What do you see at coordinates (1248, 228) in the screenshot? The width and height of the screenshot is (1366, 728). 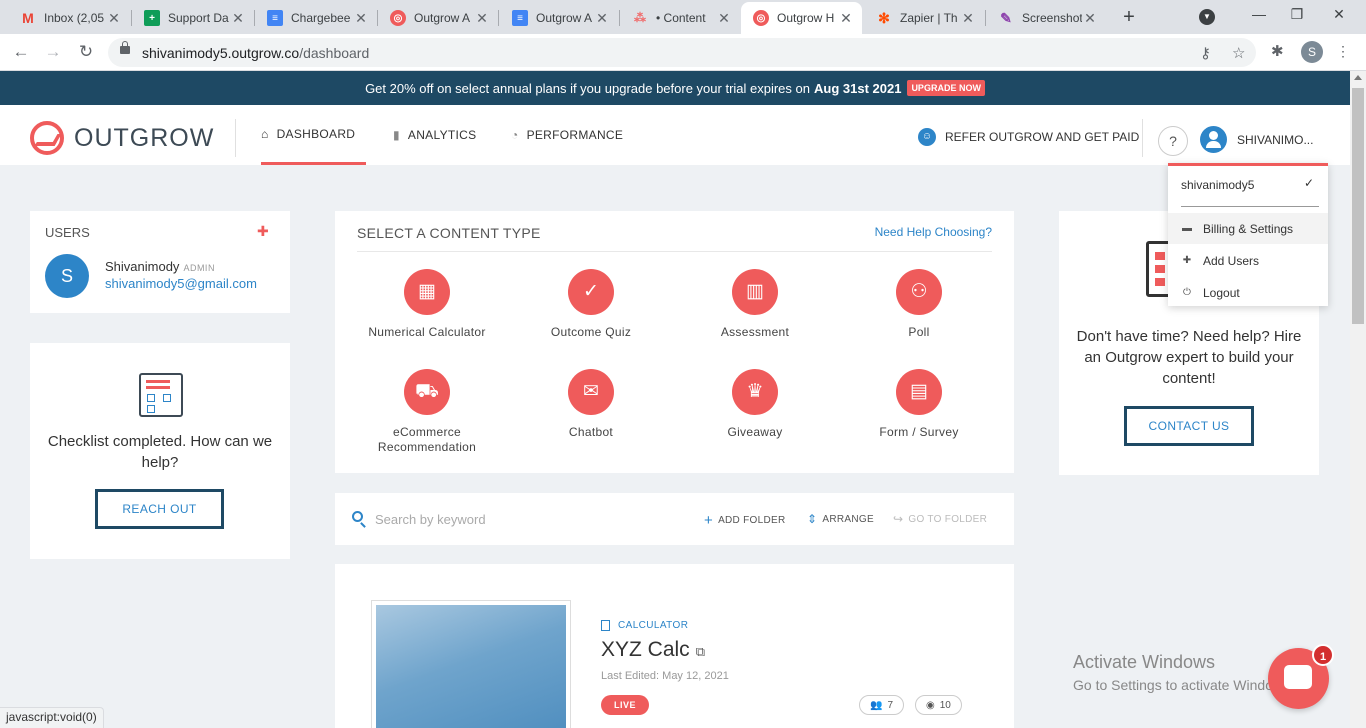 I see `menu-item-billing-settings: ▬ Billing & Settings` at bounding box center [1248, 228].